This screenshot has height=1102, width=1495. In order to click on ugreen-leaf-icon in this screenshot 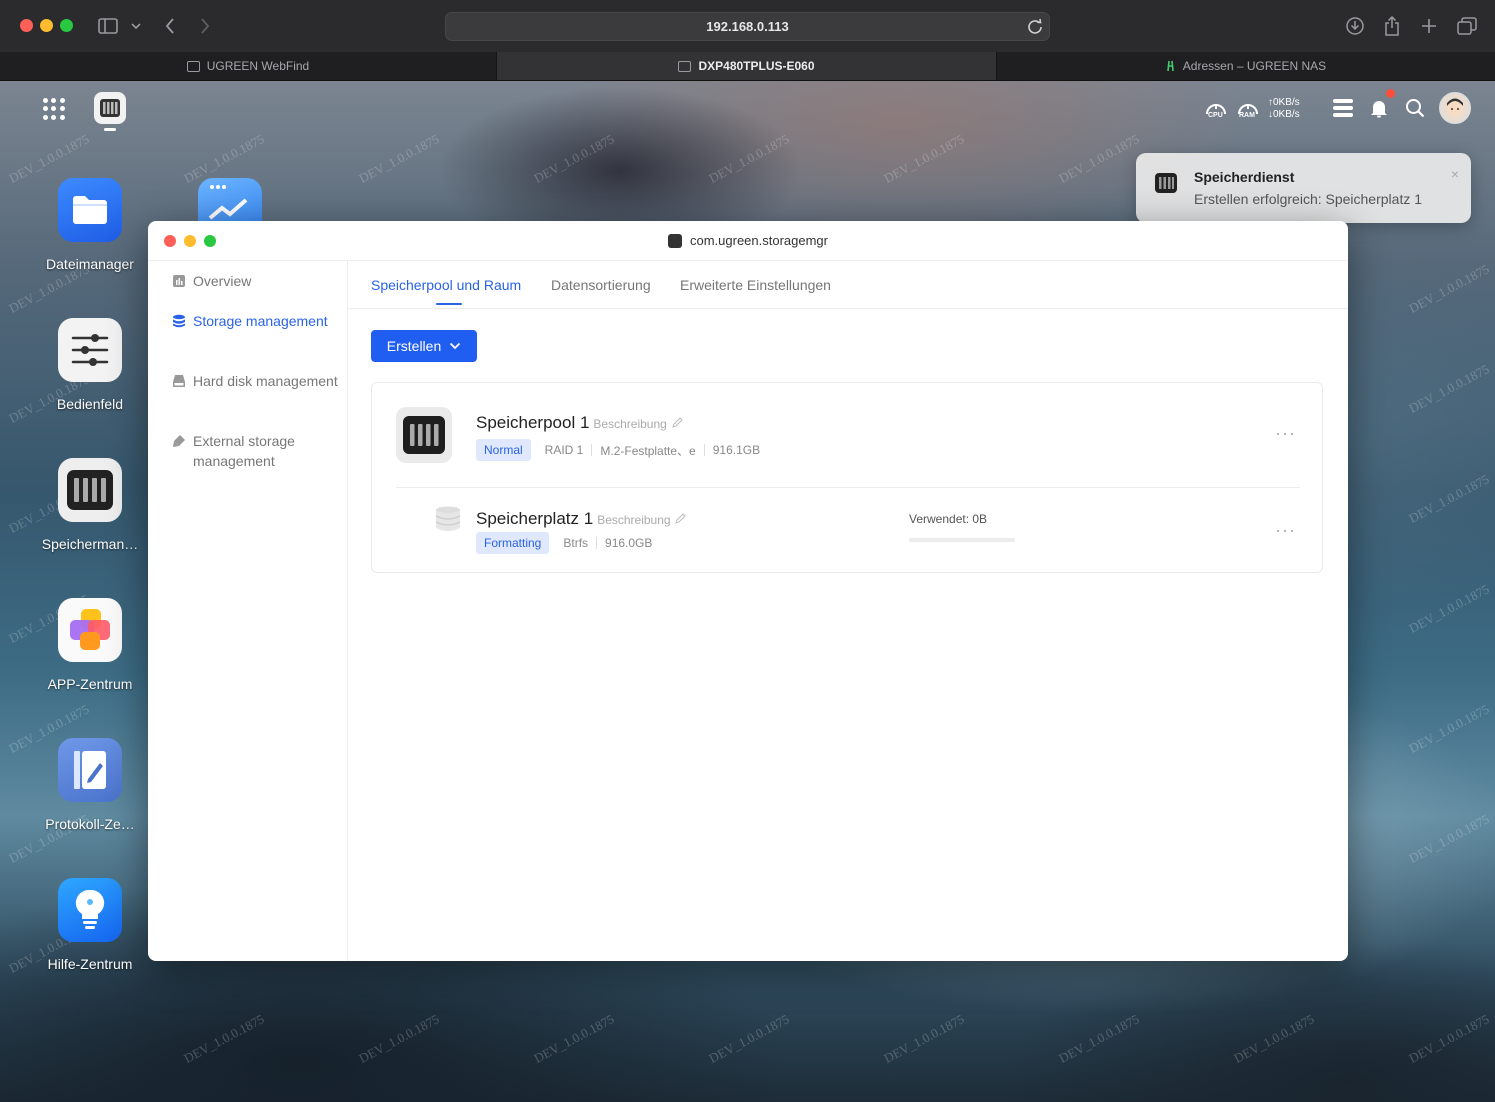, I will do `click(1170, 66)`.